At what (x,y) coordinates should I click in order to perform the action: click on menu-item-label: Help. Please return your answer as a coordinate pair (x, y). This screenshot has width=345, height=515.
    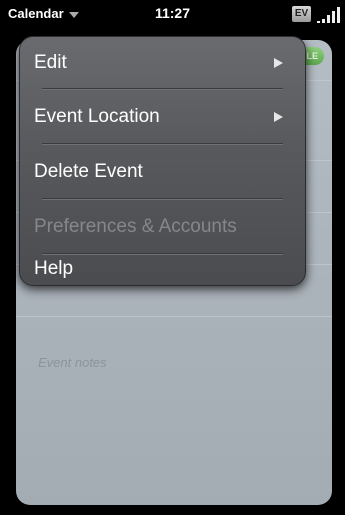
    Looking at the image, I should click on (54, 268).